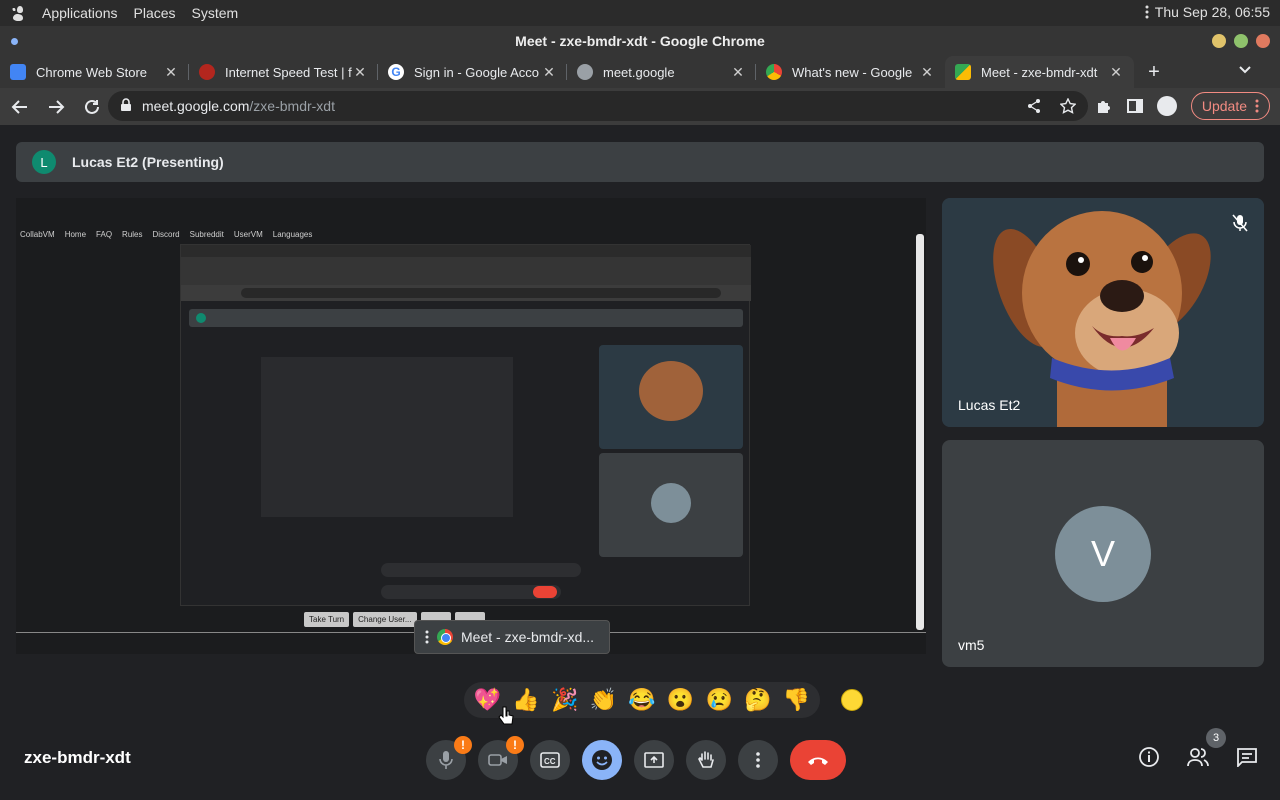  I want to click on menu-places: Places, so click(155, 13).